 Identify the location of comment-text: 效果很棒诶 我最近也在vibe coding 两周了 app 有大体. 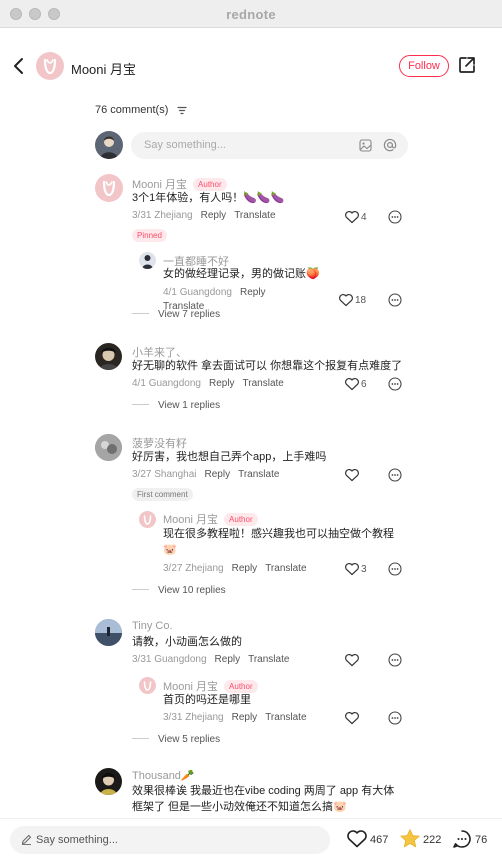
(263, 791).